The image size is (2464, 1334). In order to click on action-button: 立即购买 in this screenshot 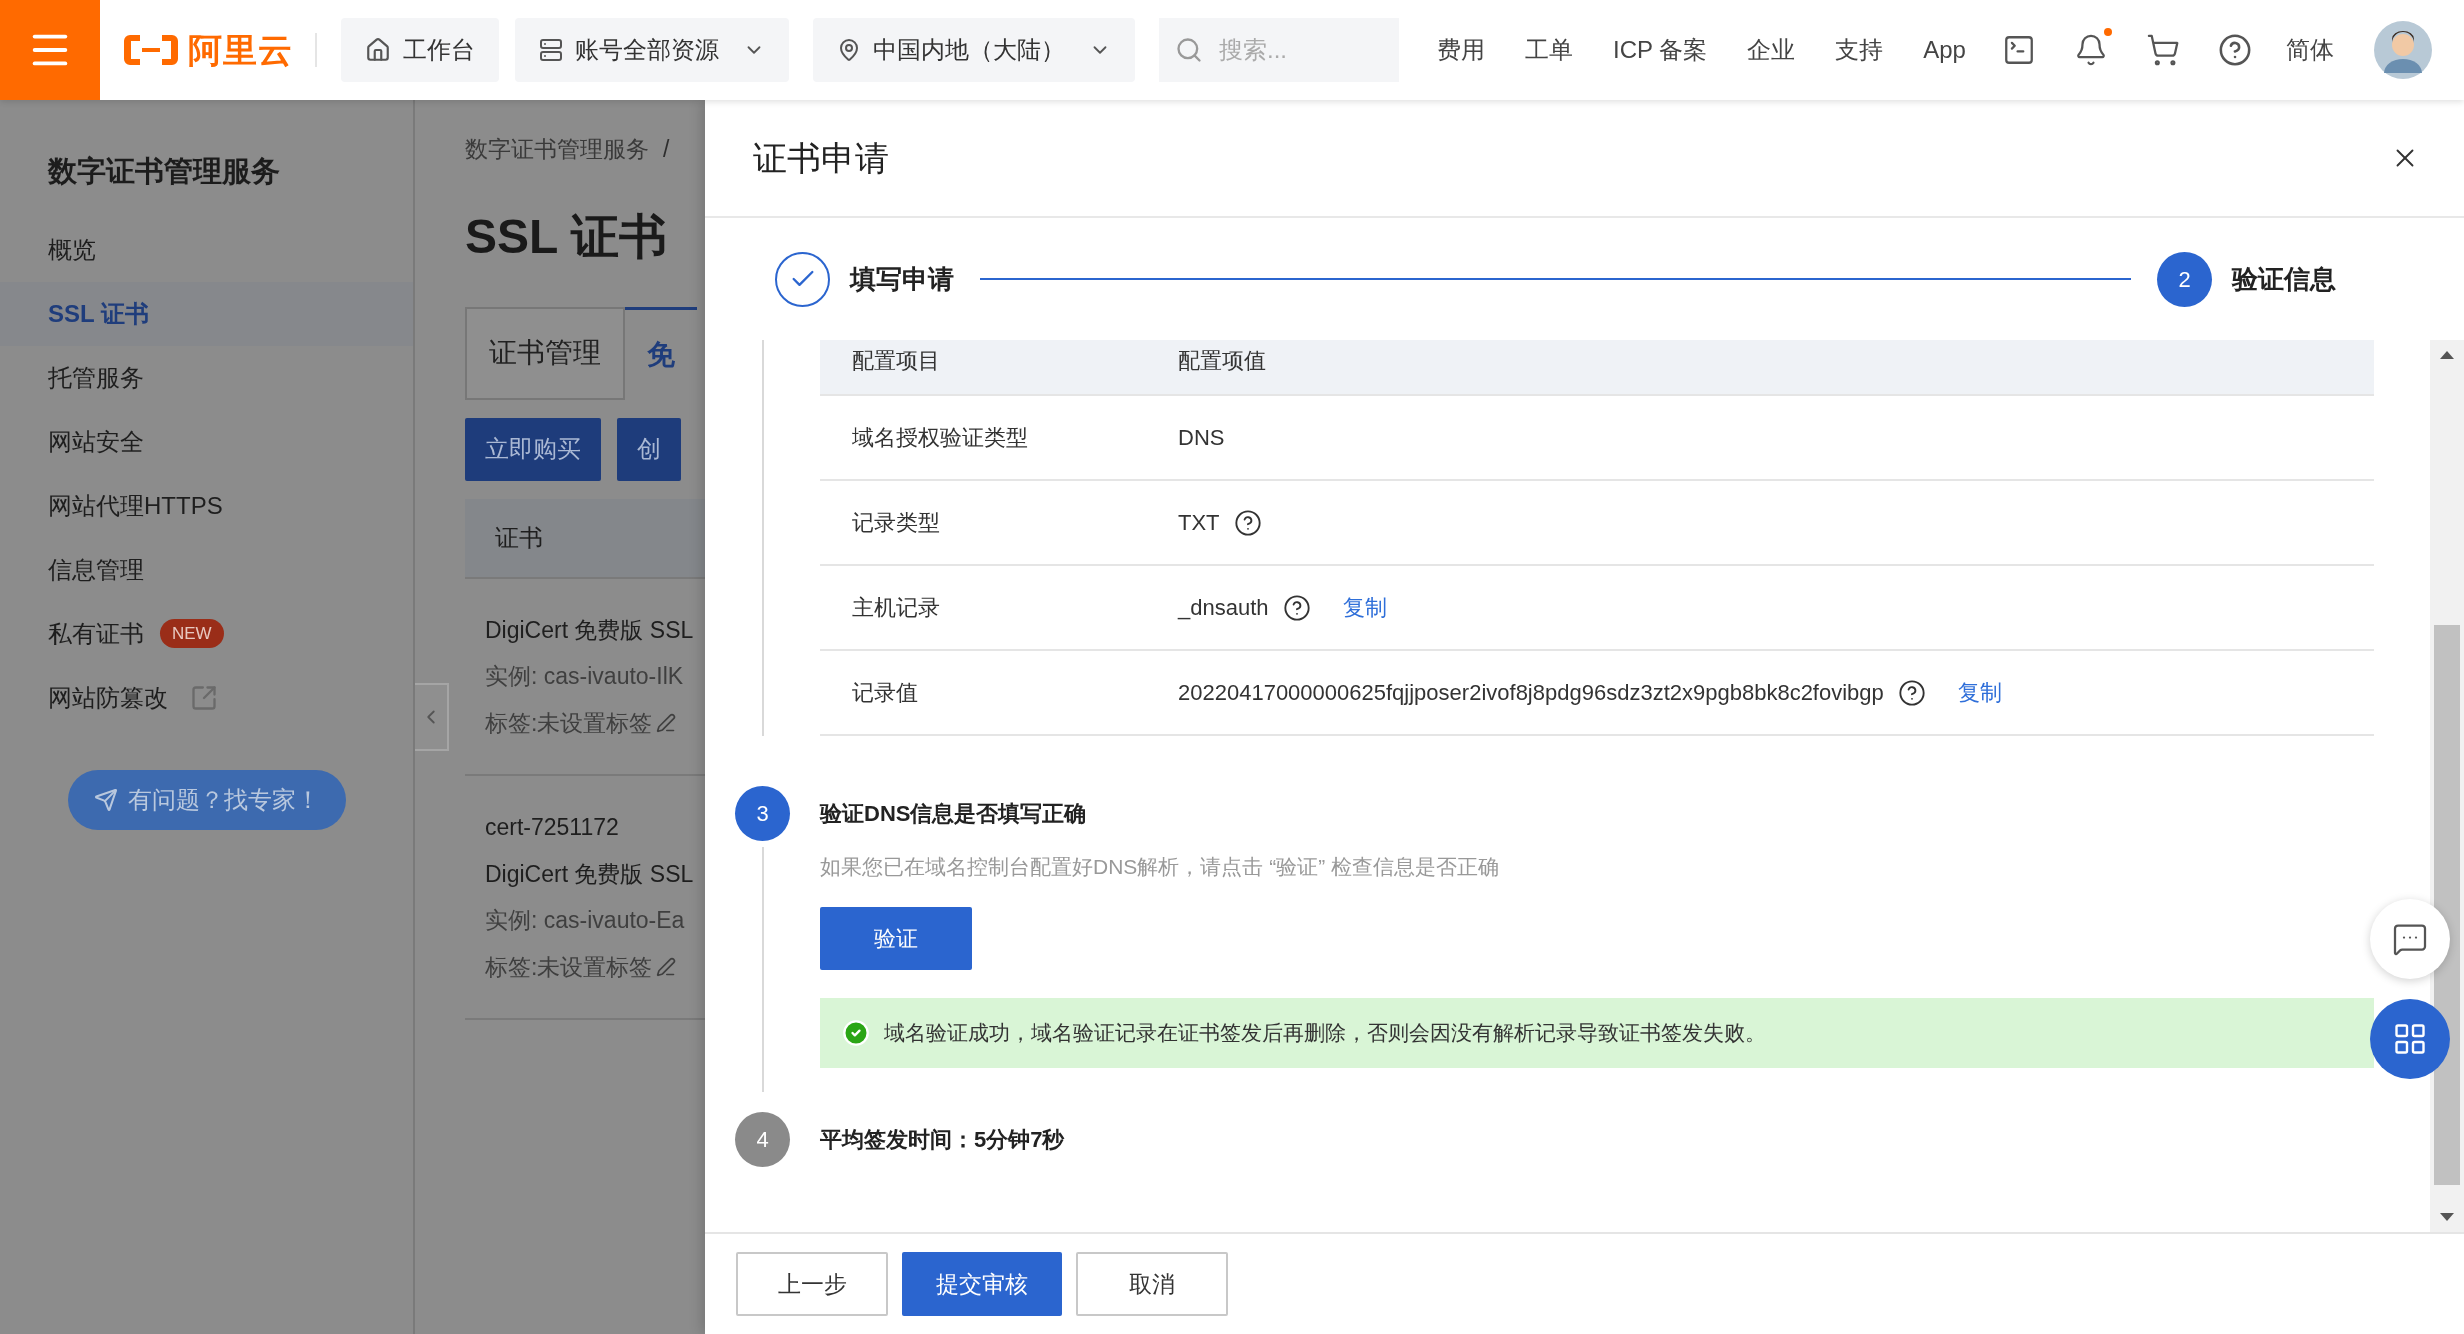, I will do `click(533, 449)`.